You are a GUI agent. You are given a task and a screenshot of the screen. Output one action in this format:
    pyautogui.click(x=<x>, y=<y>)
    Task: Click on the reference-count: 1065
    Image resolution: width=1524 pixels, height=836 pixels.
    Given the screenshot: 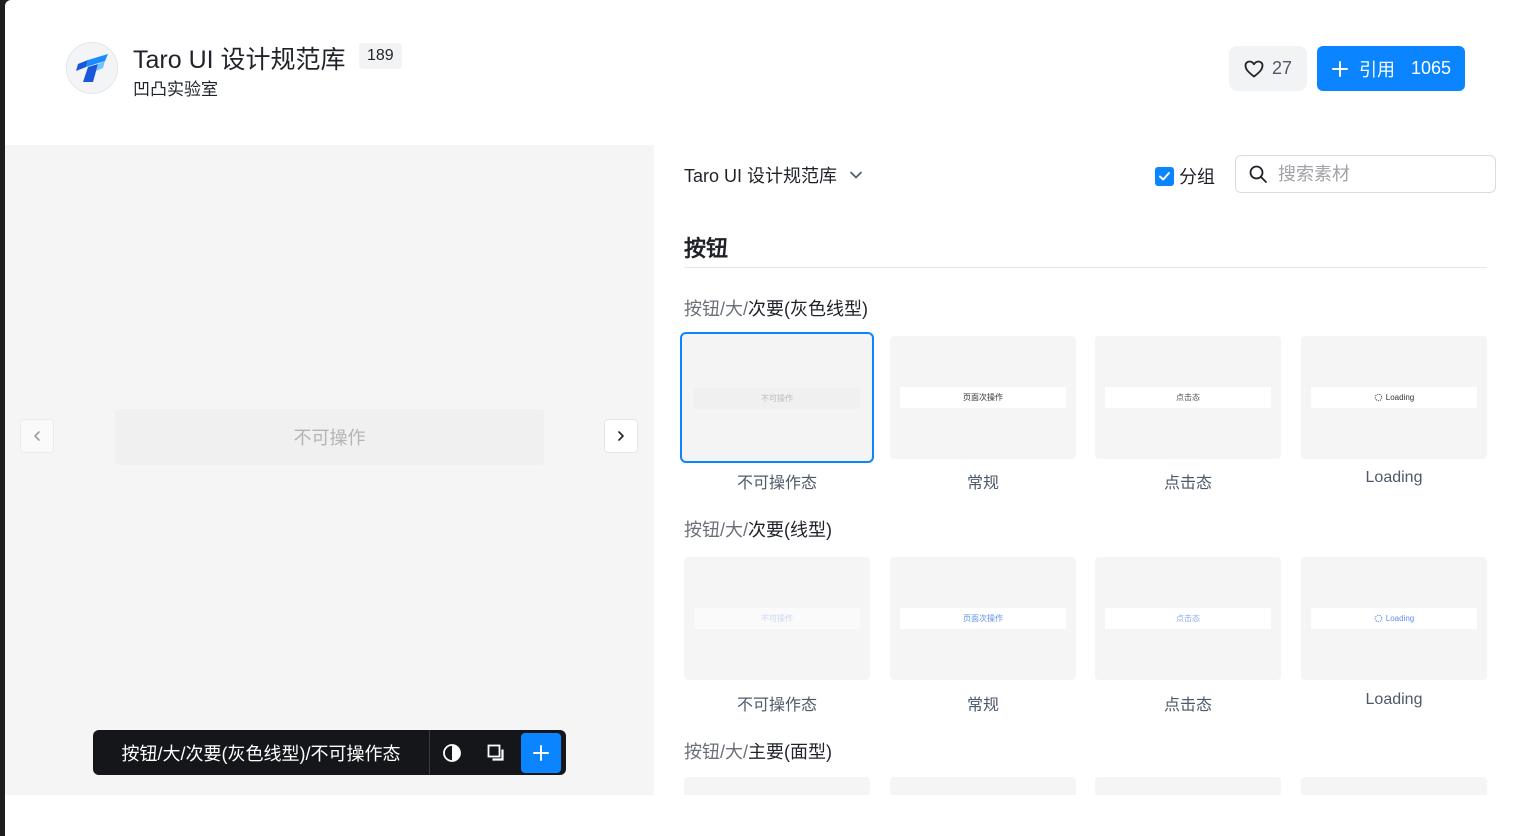 What is the action you would take?
    pyautogui.click(x=1431, y=68)
    